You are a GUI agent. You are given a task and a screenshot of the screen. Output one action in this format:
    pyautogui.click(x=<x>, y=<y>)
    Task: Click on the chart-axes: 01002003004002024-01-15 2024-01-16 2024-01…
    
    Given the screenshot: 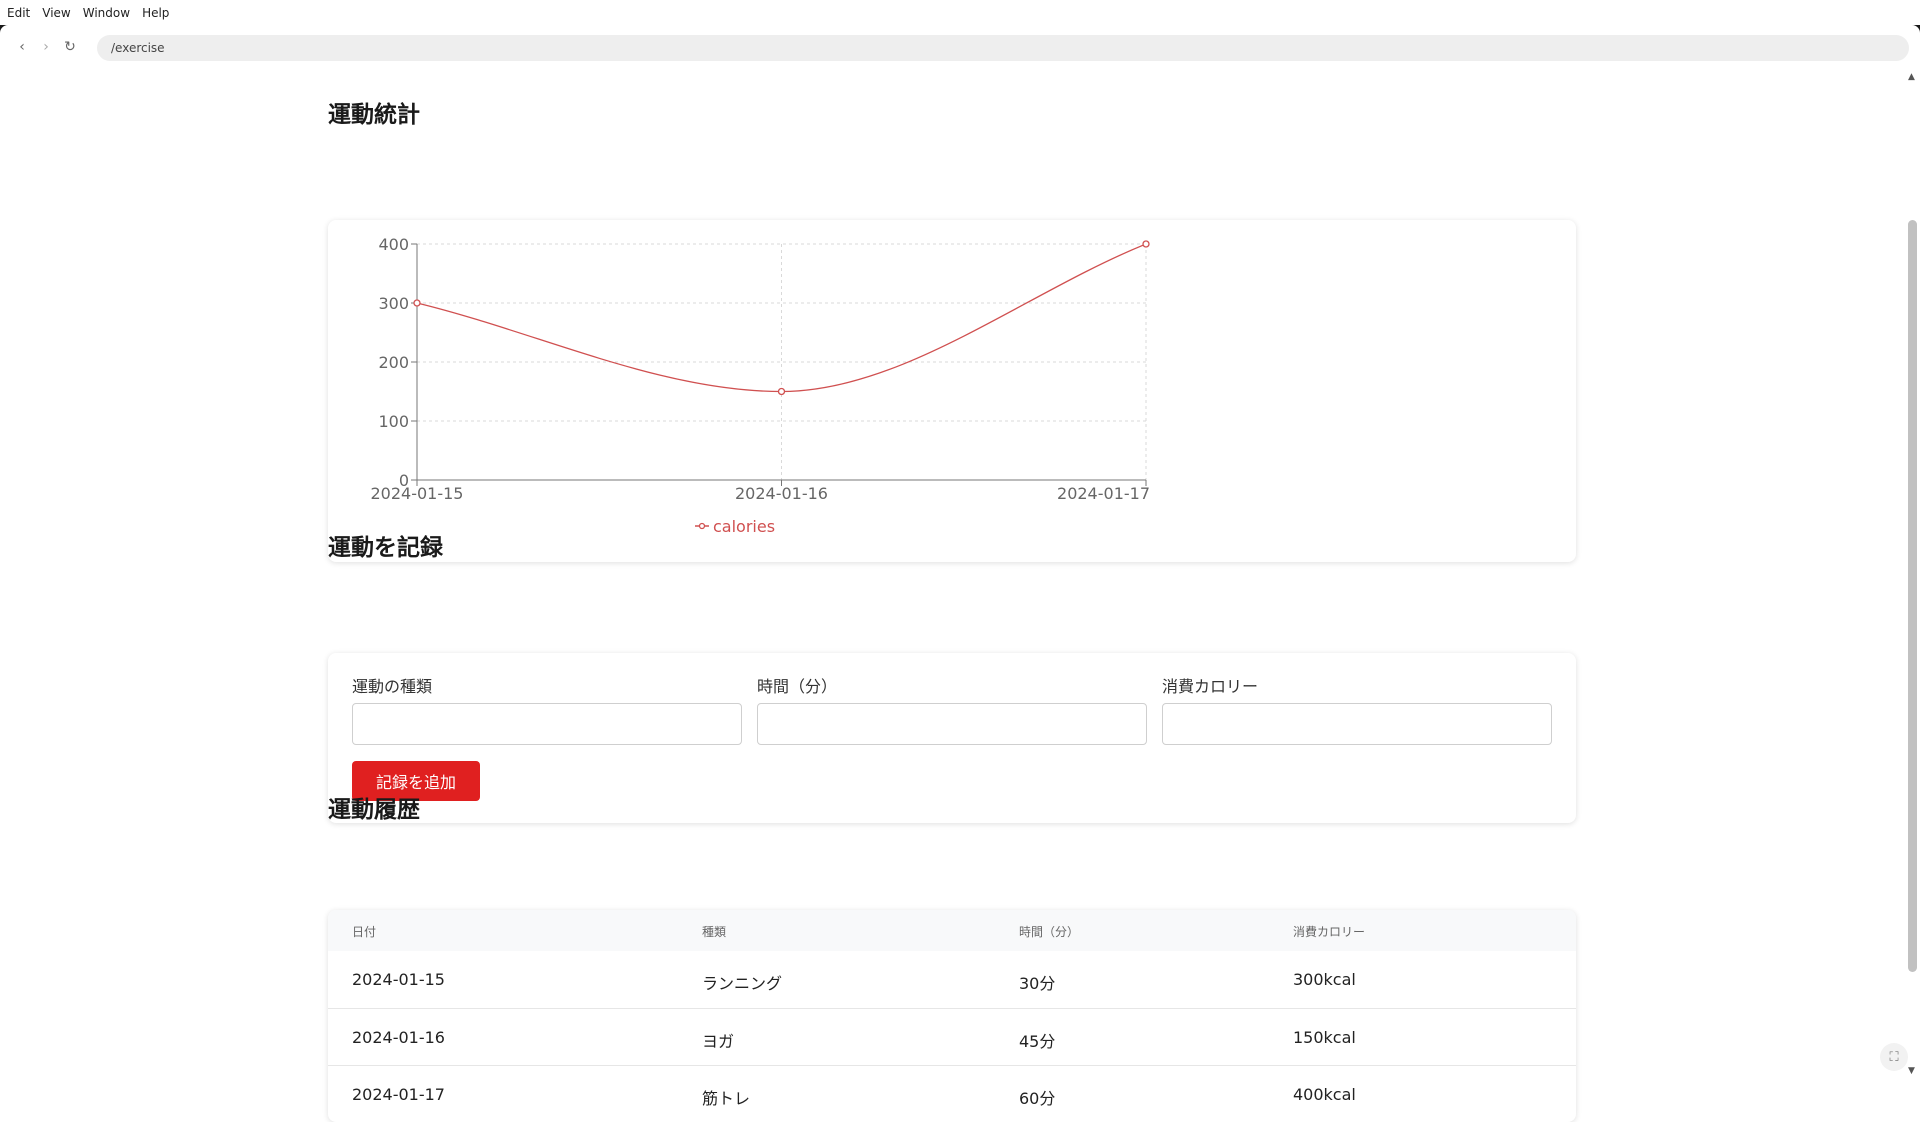 What is the action you would take?
    pyautogui.click(x=760, y=369)
    